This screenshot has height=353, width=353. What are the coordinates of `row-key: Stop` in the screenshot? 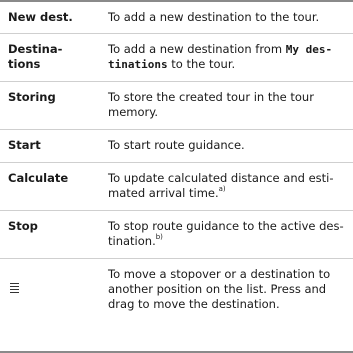 It's located at (23, 226).